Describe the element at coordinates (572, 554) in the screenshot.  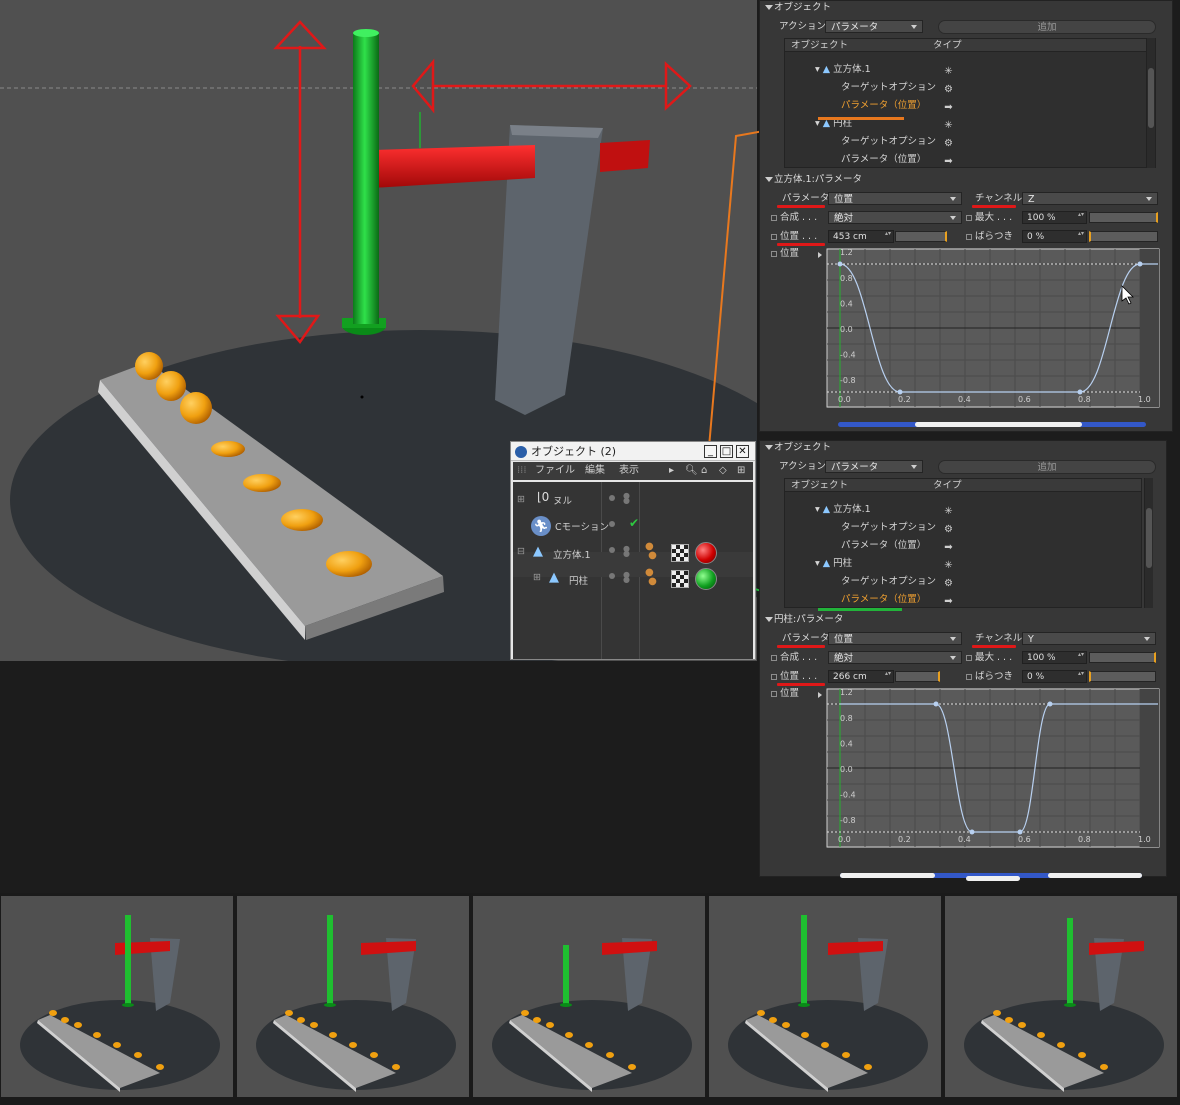
I see `tree-item-cube: 立方体.1` at that location.